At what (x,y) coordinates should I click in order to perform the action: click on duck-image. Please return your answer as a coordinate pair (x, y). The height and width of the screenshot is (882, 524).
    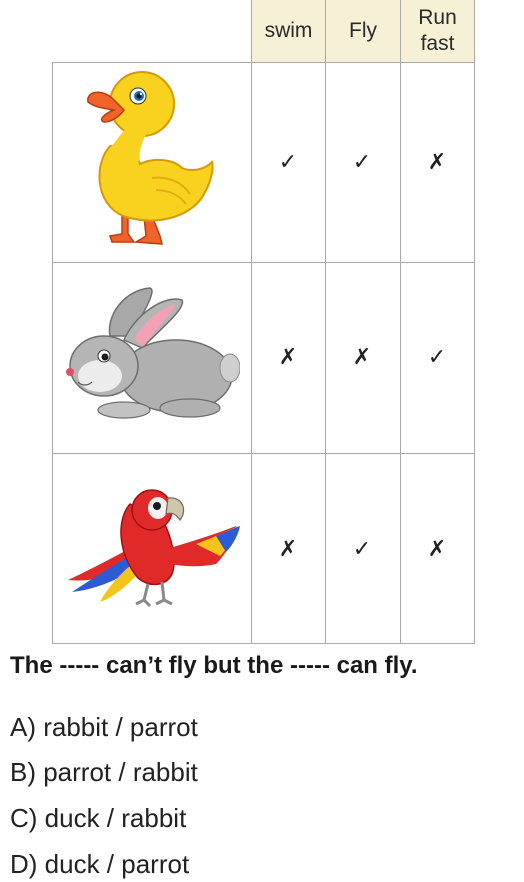
    Looking at the image, I should click on (150, 158).